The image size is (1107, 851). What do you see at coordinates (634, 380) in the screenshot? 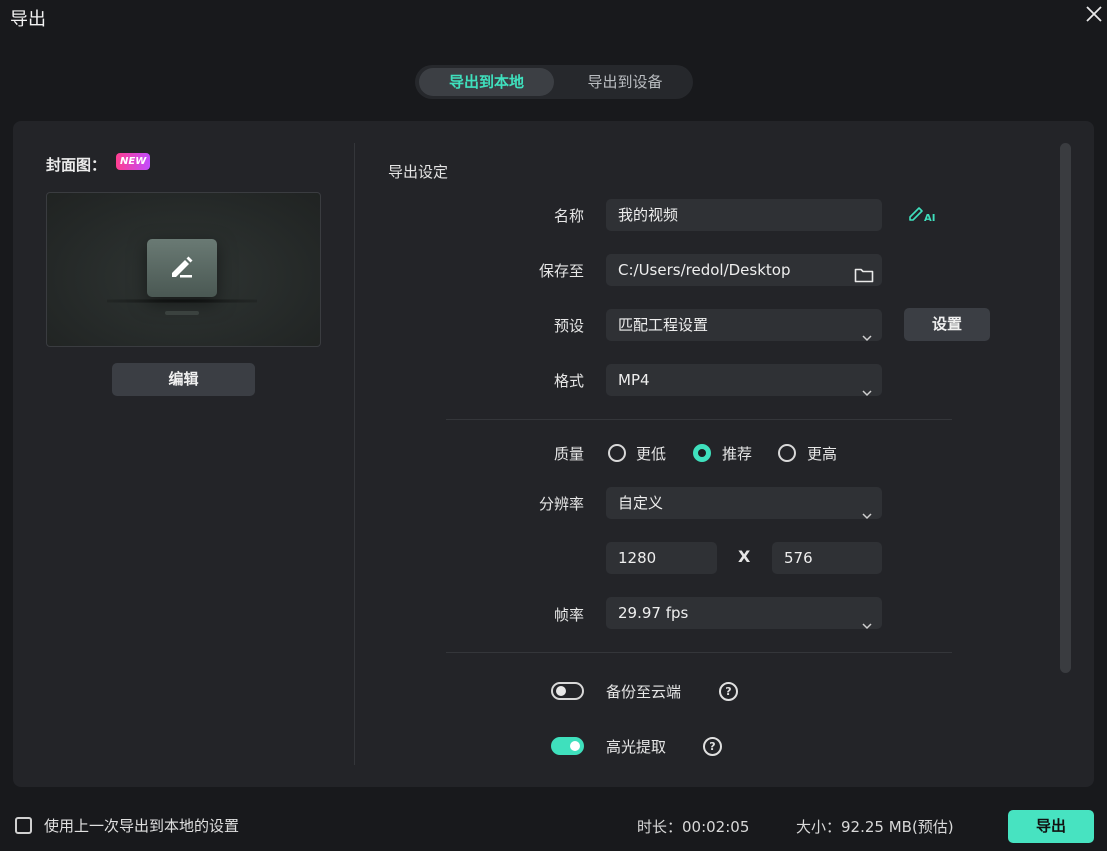
I see `format-value: MP4` at bounding box center [634, 380].